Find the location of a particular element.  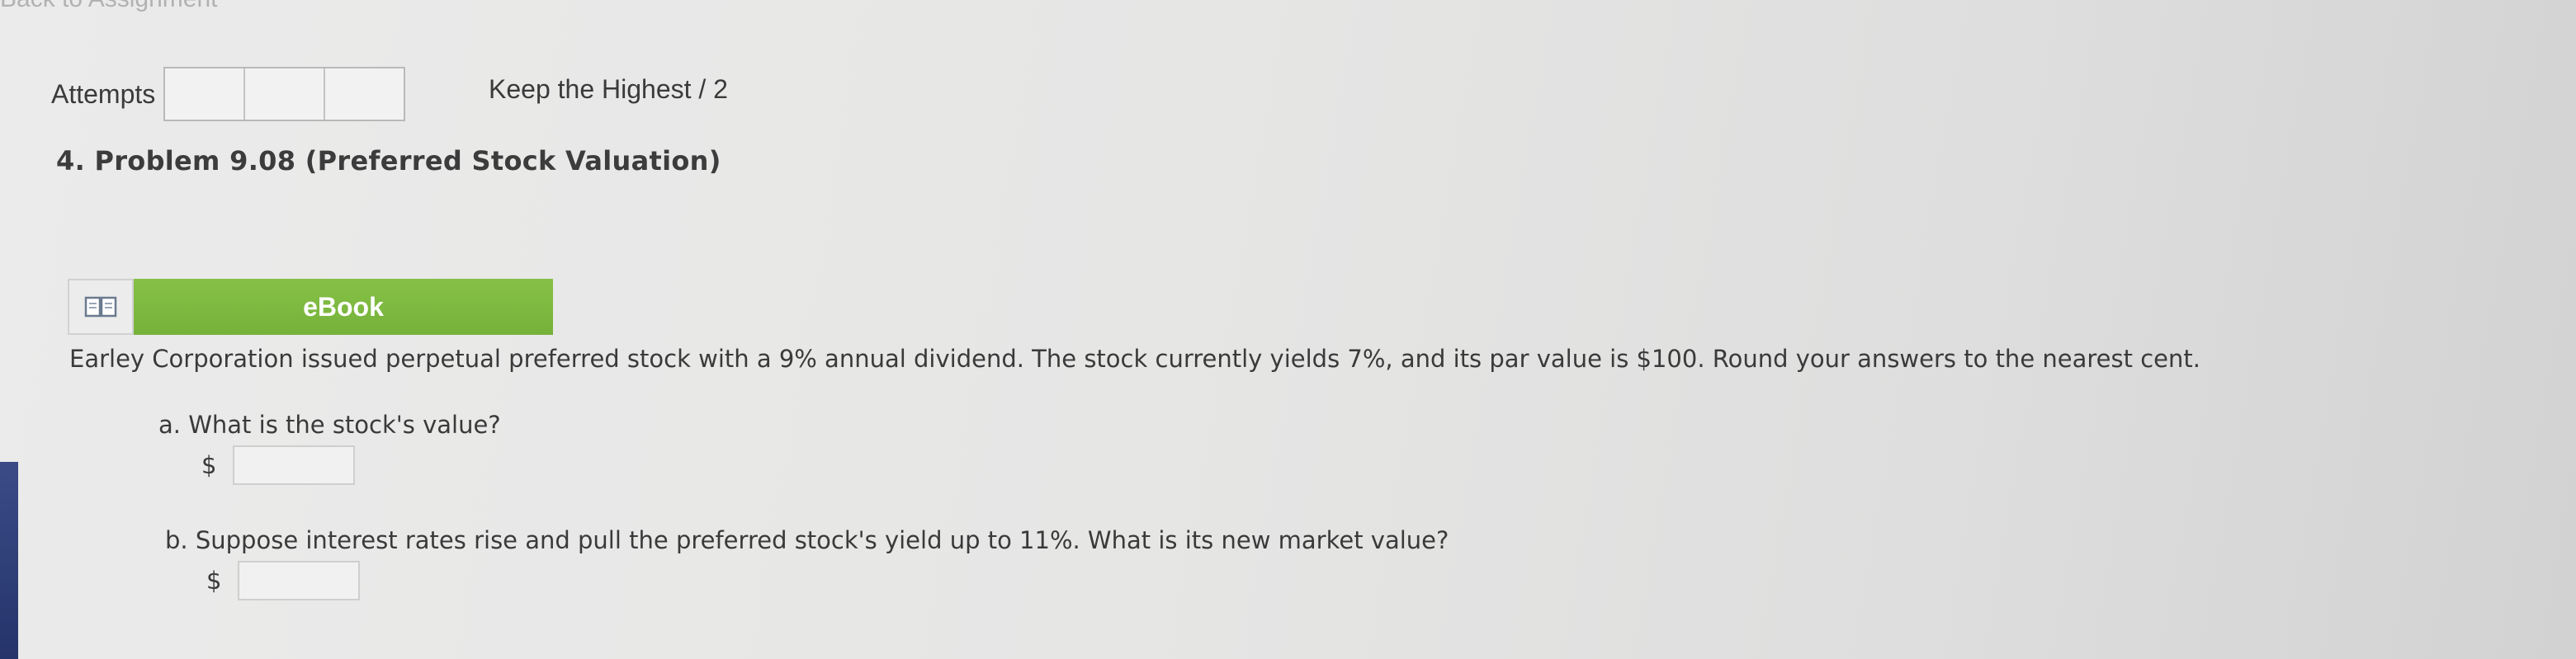

part-a-answer-input is located at coordinates (294, 465).